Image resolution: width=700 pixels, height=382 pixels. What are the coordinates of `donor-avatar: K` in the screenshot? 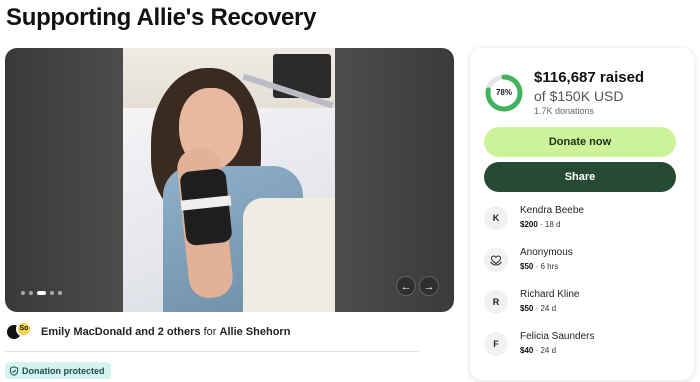 It's located at (496, 218).